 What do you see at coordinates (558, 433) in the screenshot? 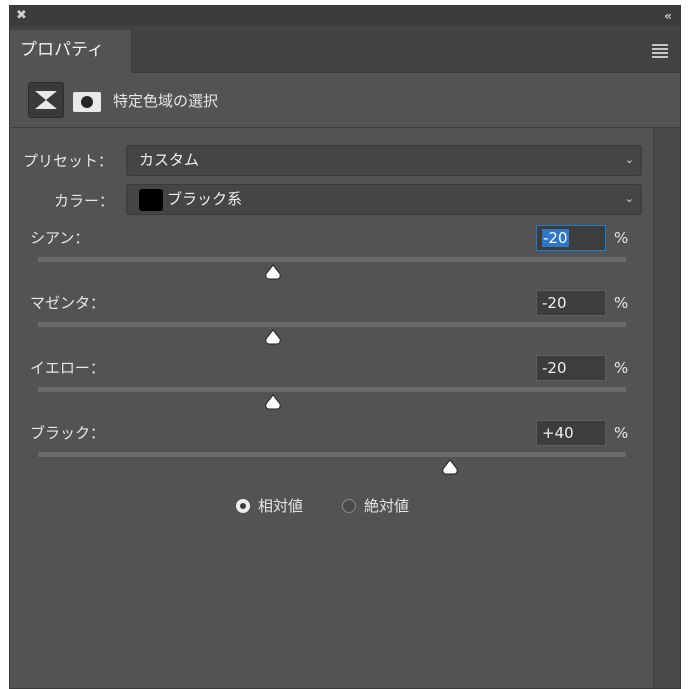
I see `black-value: +40` at bounding box center [558, 433].